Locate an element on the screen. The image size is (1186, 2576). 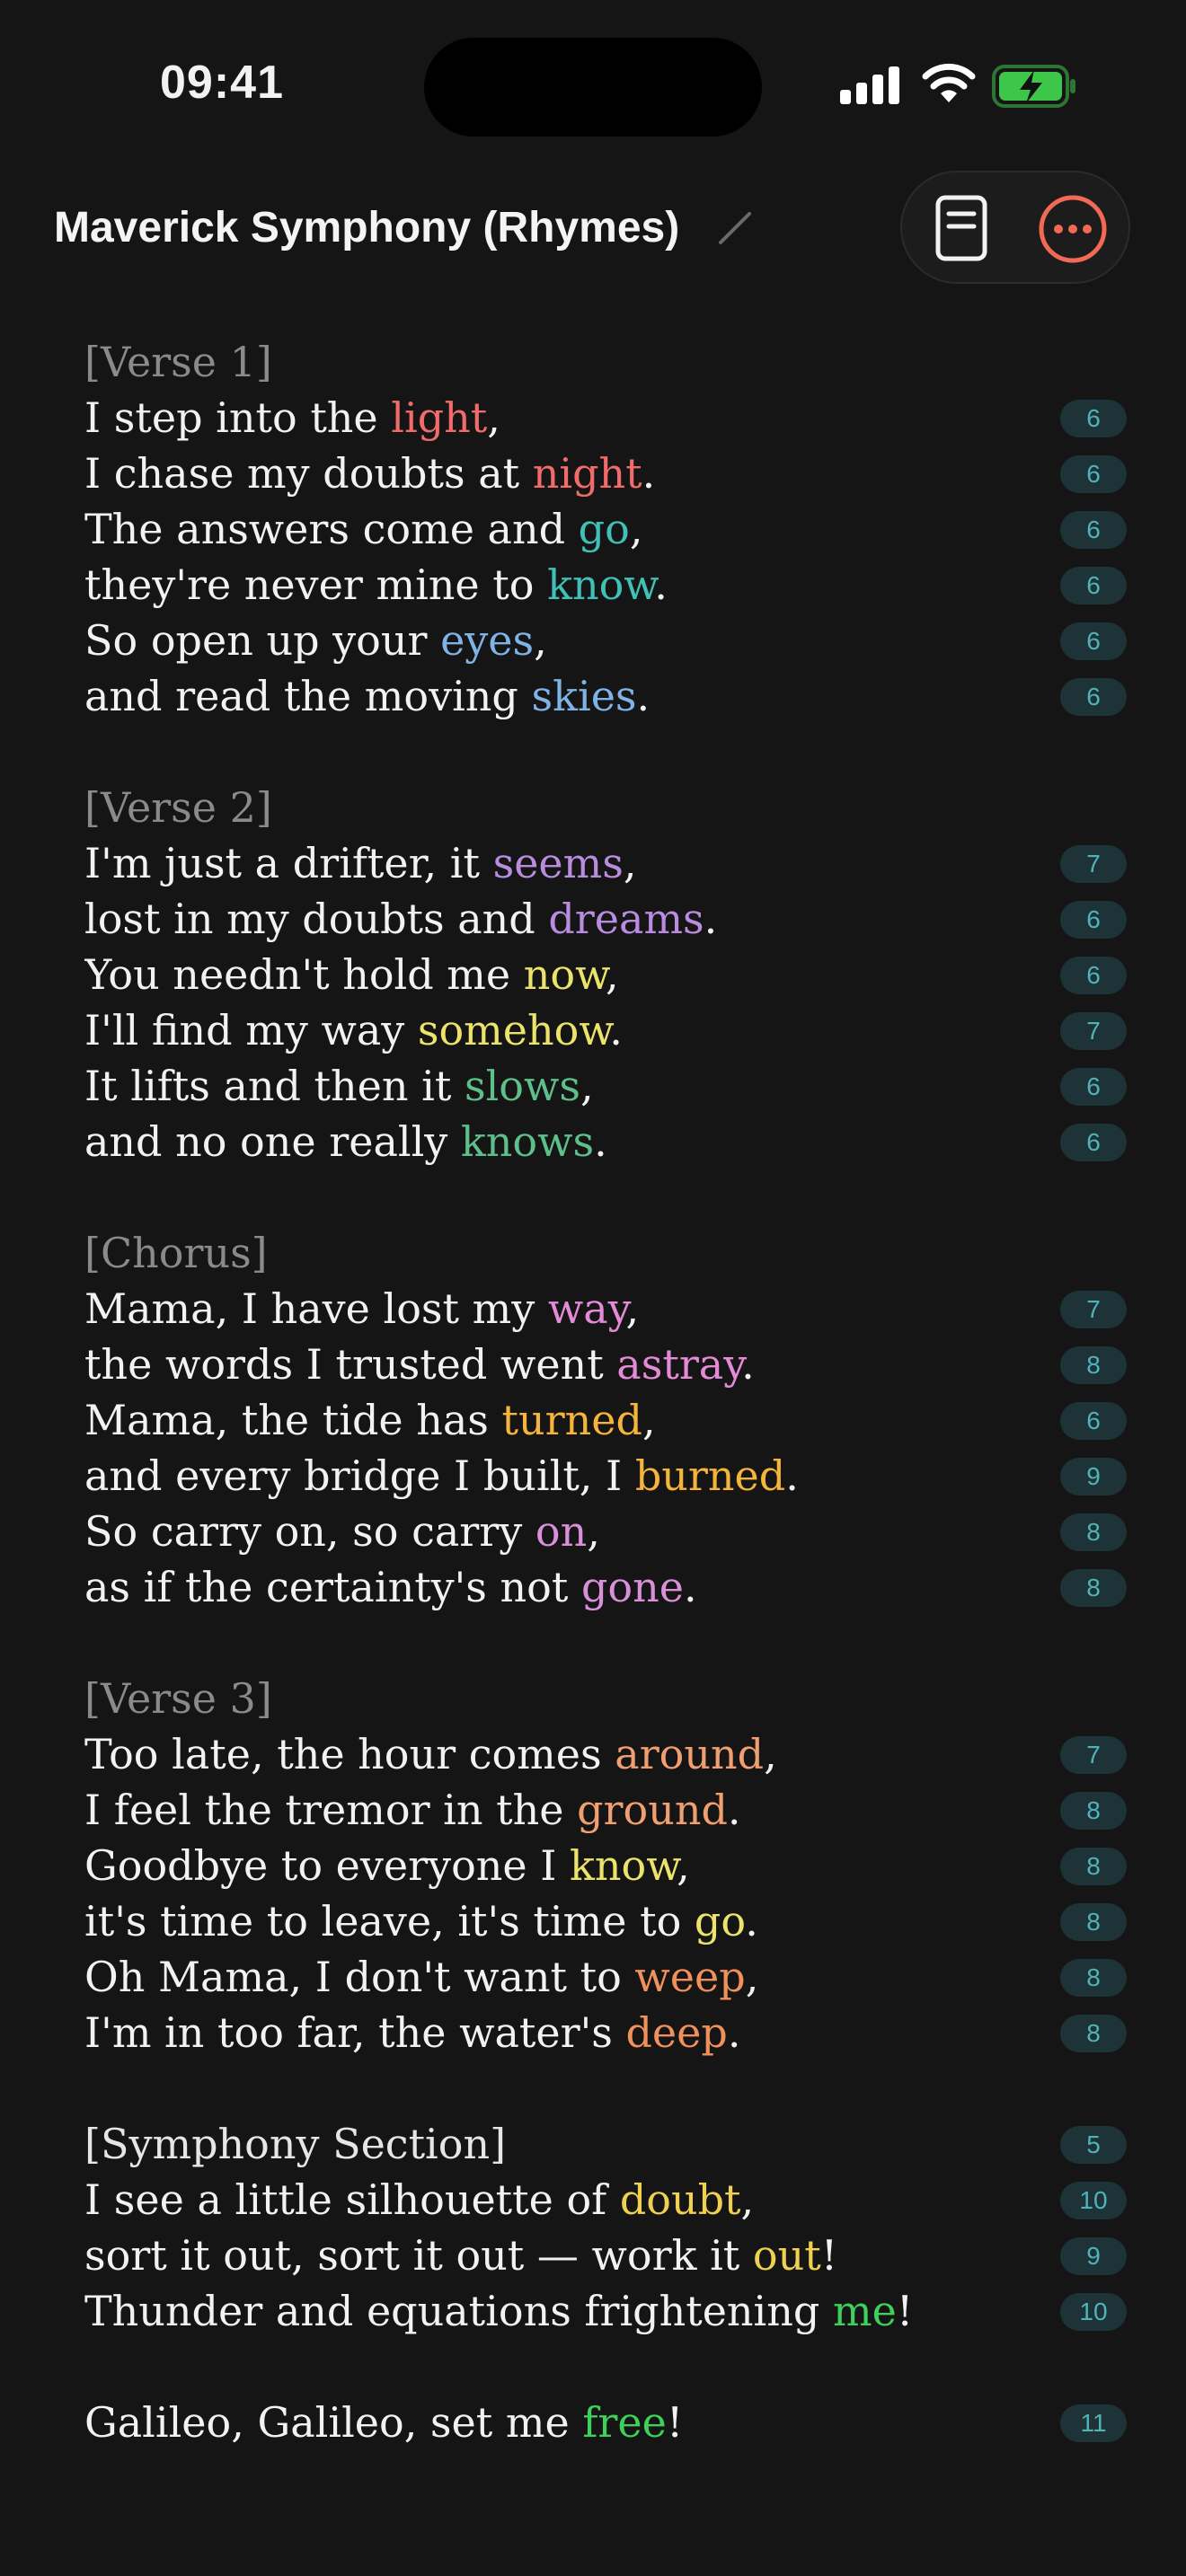
lyric-line: and no one really knows. 6 is located at coordinates (605, 1141).